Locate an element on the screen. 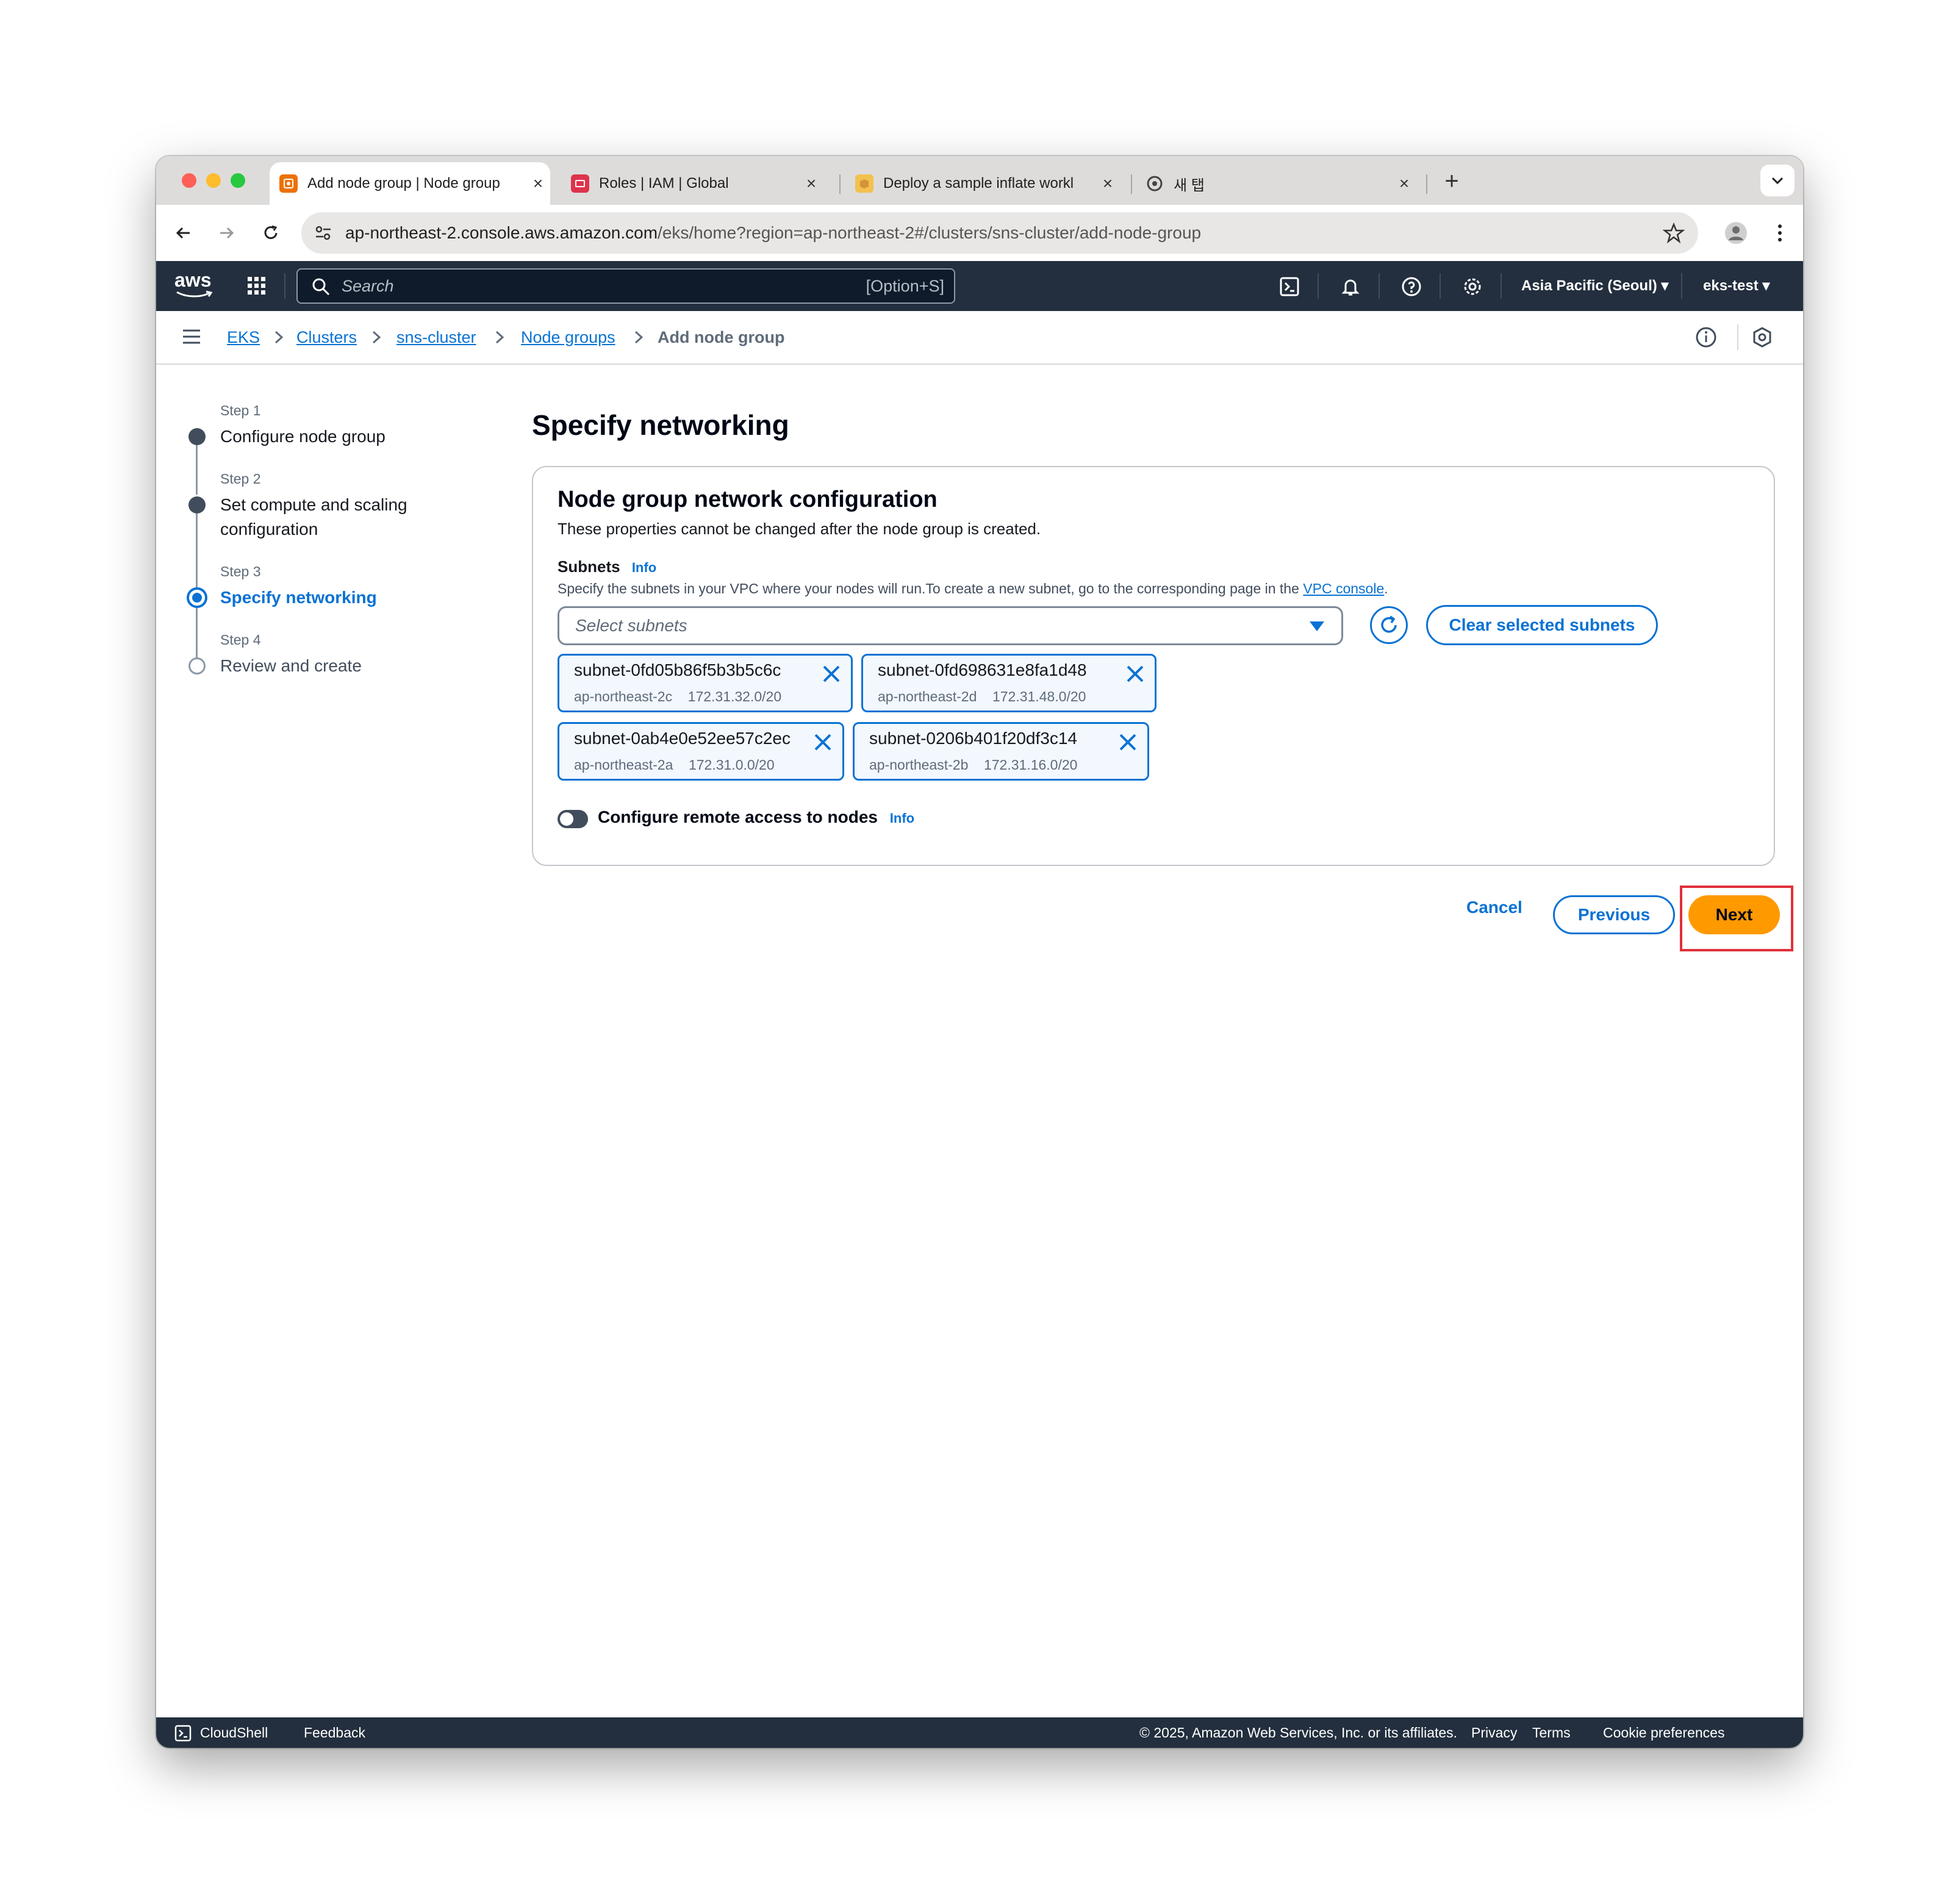 Image resolution: width=1958 pixels, height=1904 pixels. breadcrumb-node-groups: Node groups is located at coordinates (568, 337).